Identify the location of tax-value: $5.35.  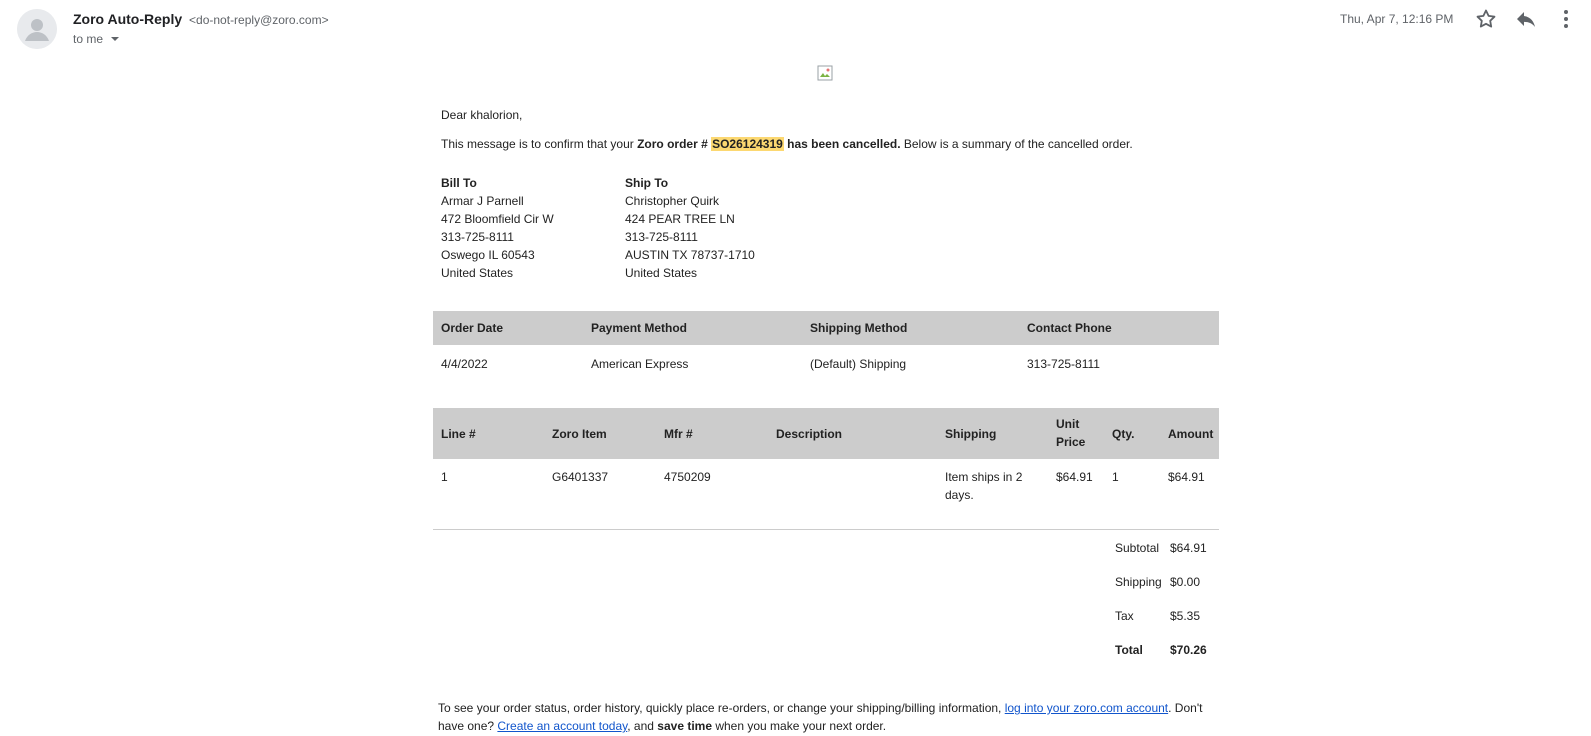
(1185, 616).